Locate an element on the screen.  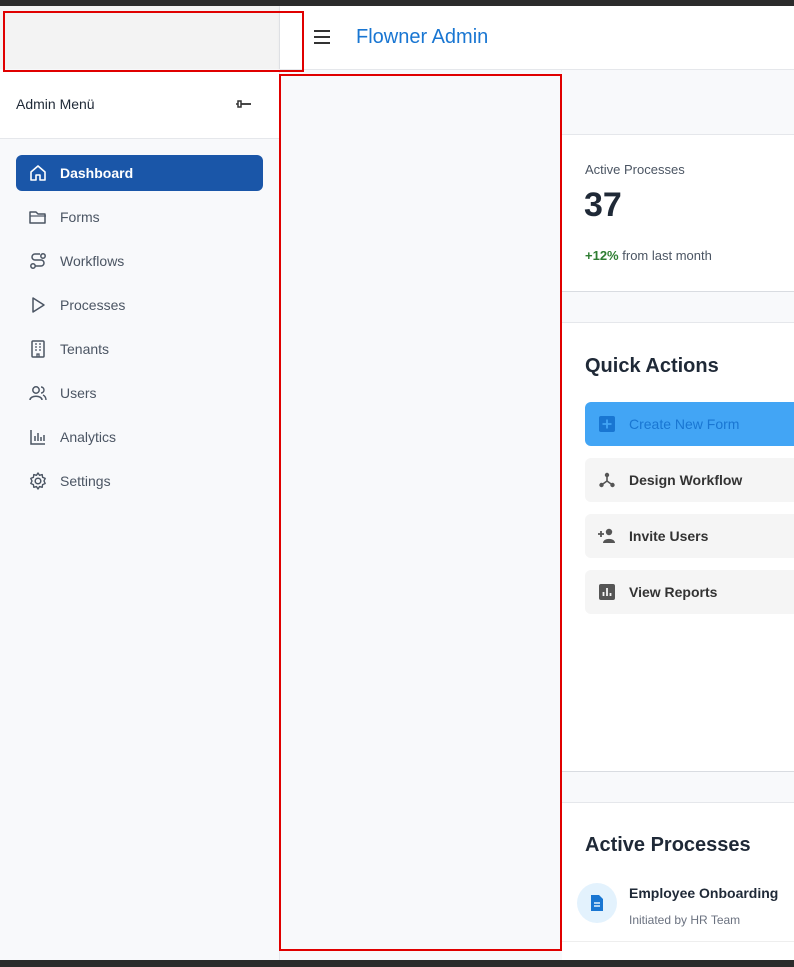
stat-change-suffix: from last month is located at coordinates (667, 255).